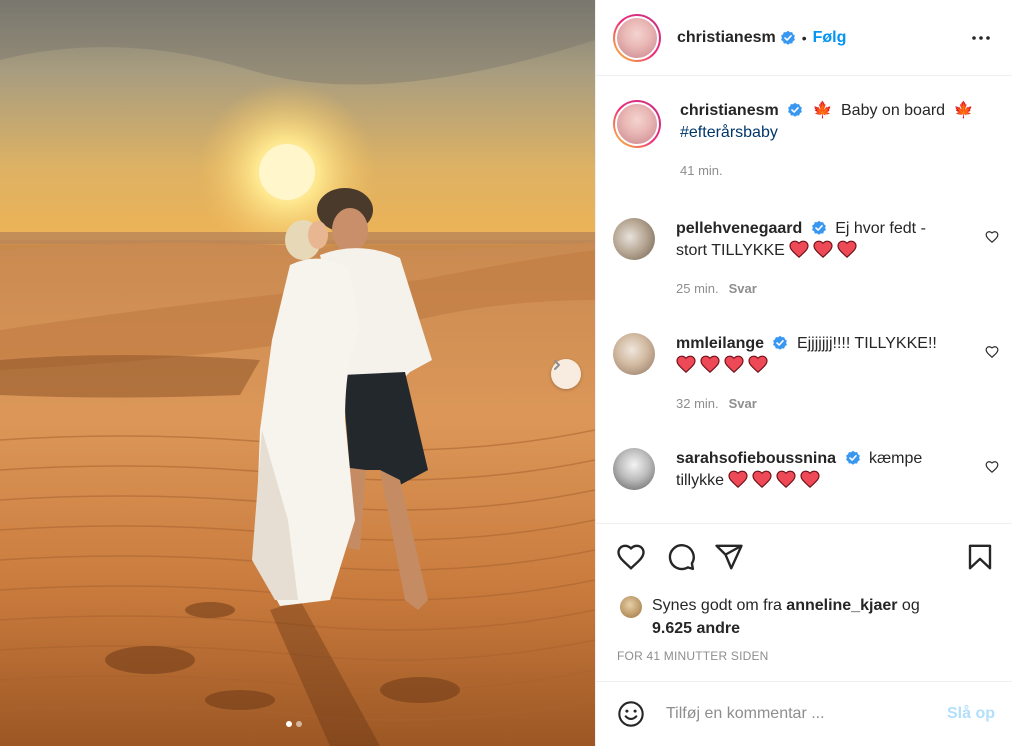 This screenshot has height=746, width=1012. What do you see at coordinates (696, 628) in the screenshot?
I see `likes-others-count: 9.625 andre` at bounding box center [696, 628].